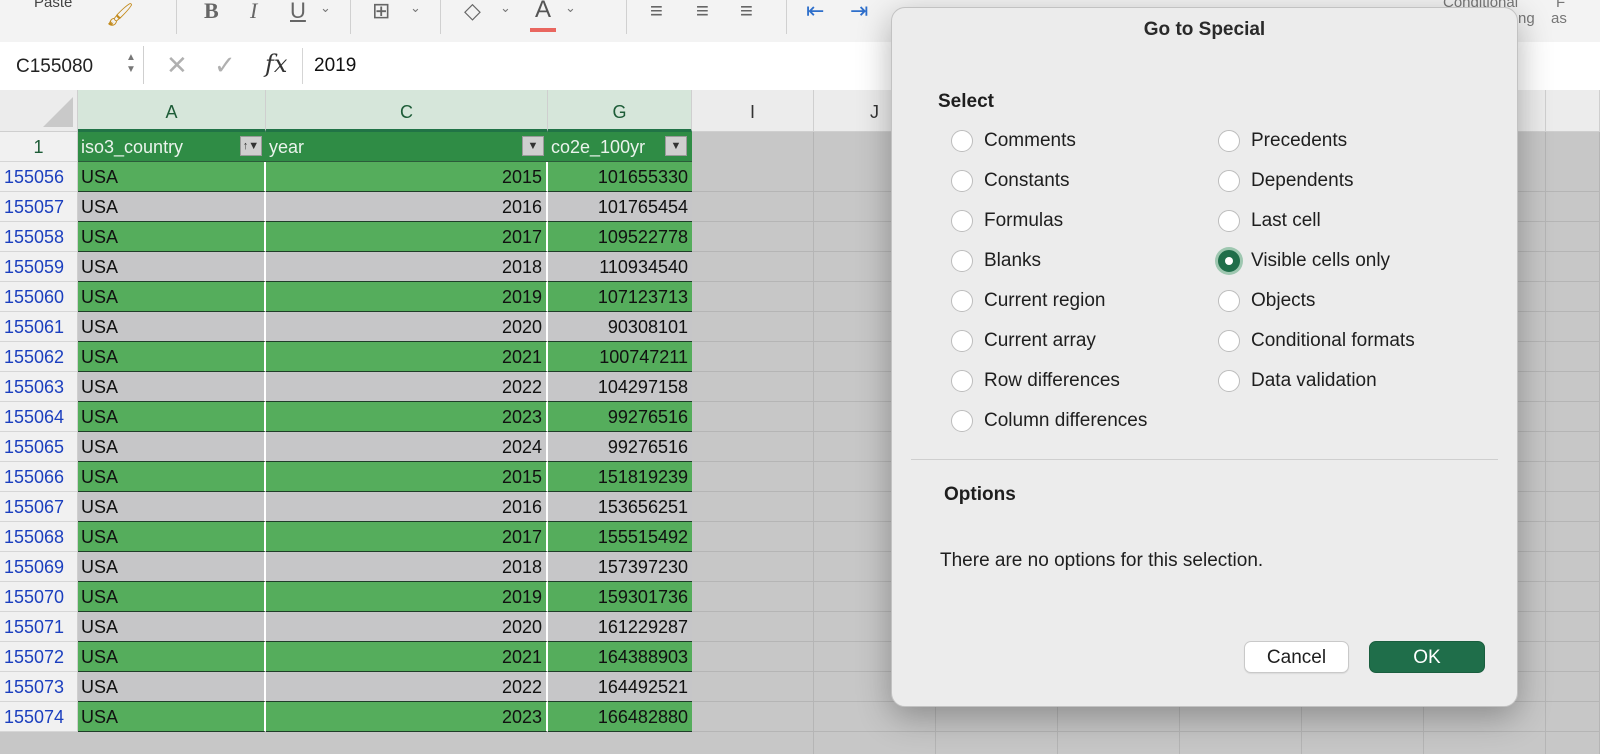 The image size is (1600, 754). What do you see at coordinates (620, 537) in the screenshot?
I see `cell-co2e: 155515492` at bounding box center [620, 537].